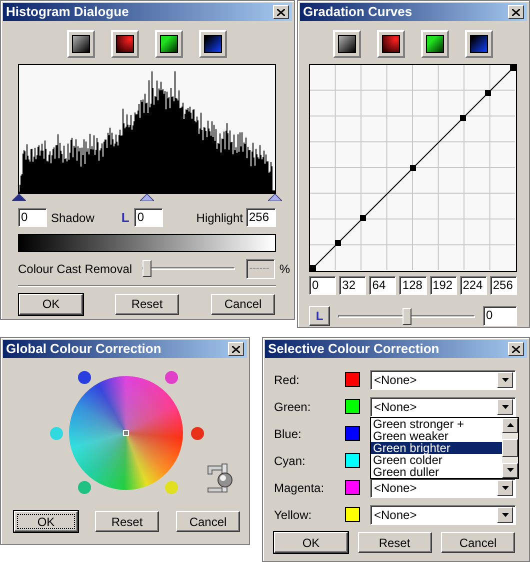 The width and height of the screenshot is (530, 562). I want to click on percent-label: %, so click(284, 269).